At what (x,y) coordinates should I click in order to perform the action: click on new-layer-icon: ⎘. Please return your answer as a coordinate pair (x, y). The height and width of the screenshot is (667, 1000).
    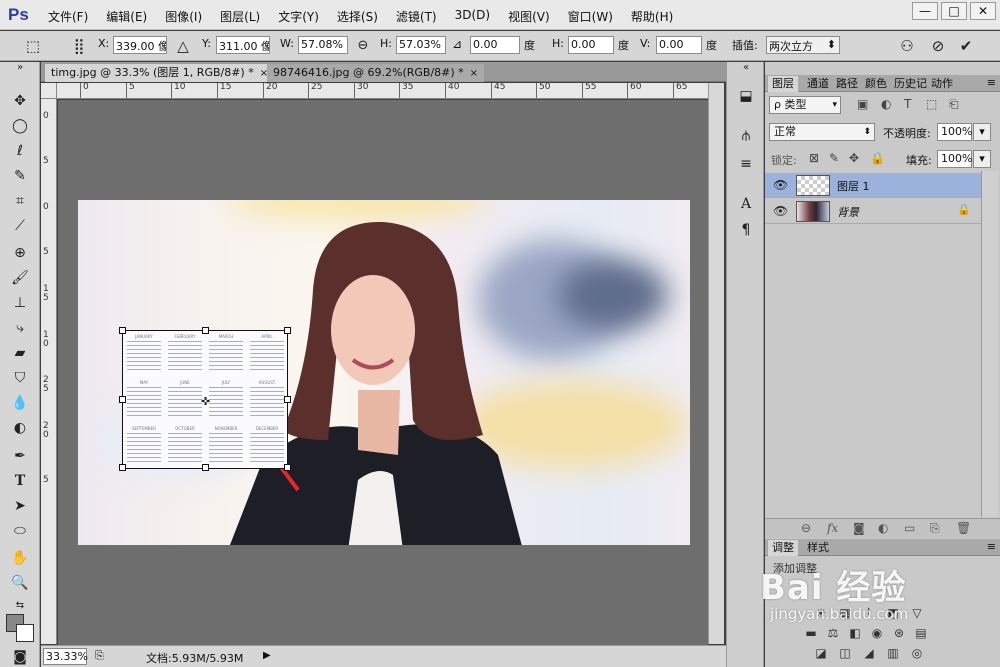
    Looking at the image, I should click on (935, 528).